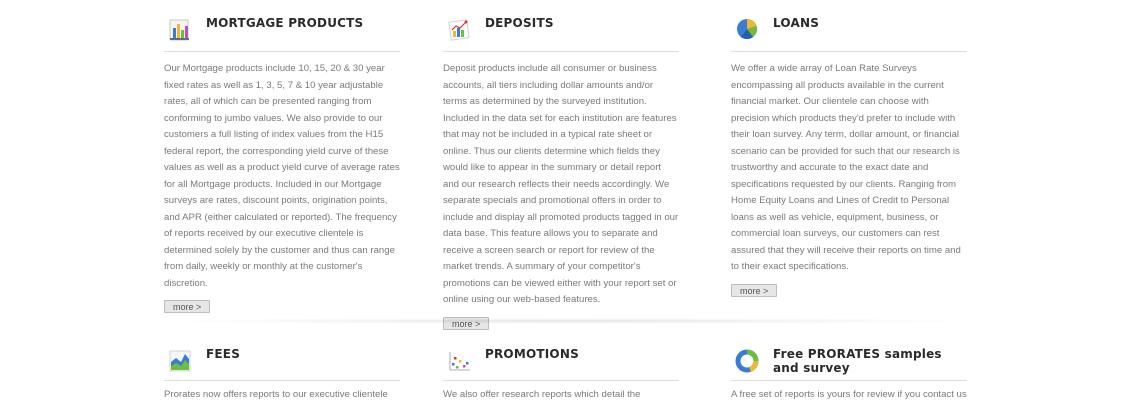 The width and height of the screenshot is (1140, 400). What do you see at coordinates (223, 354) in the screenshot?
I see `section-title: FEES` at bounding box center [223, 354].